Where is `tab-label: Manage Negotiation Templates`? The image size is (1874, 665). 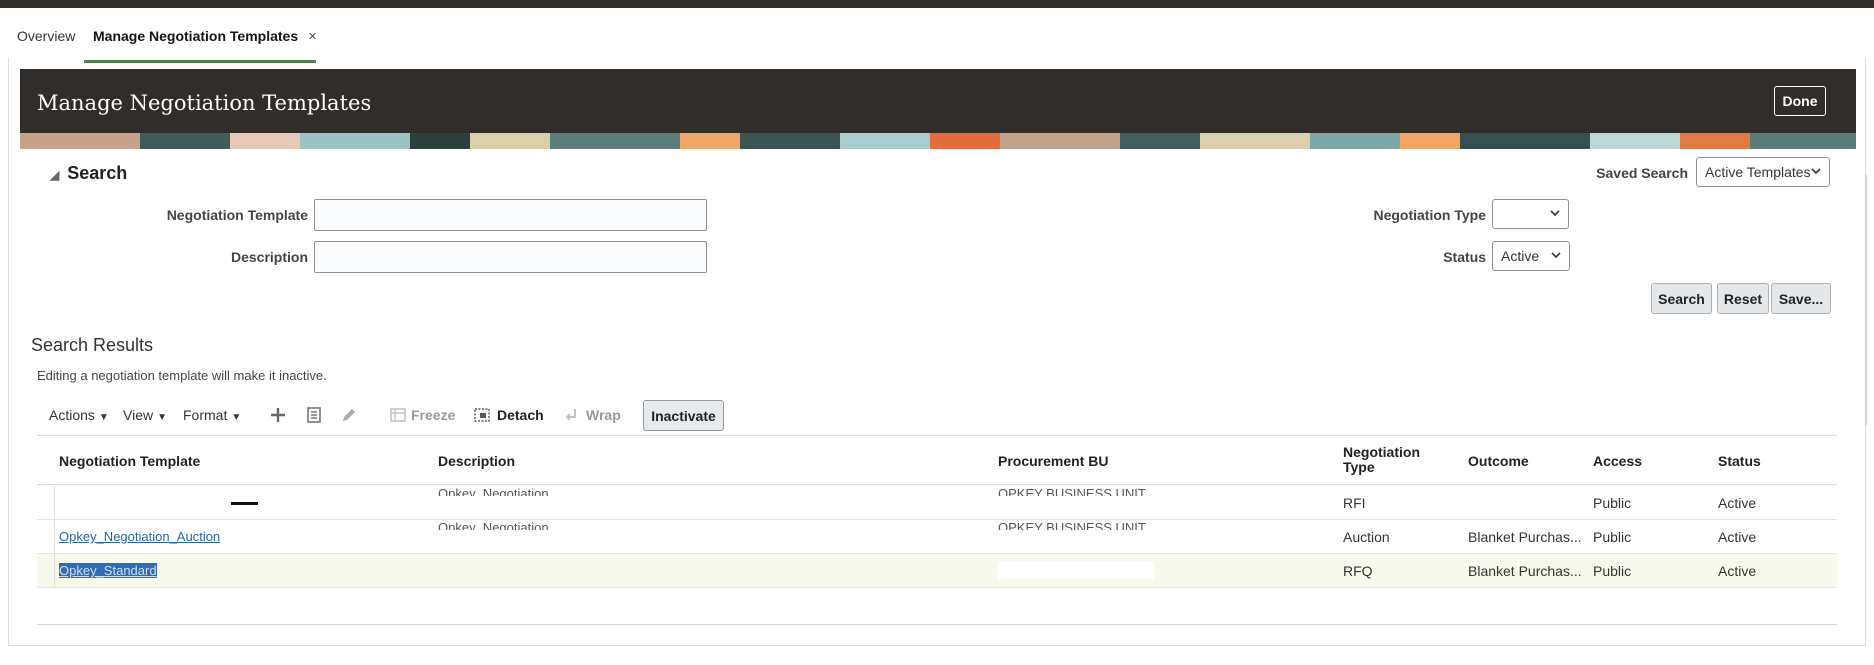
tab-label: Manage Negotiation Templates is located at coordinates (196, 36).